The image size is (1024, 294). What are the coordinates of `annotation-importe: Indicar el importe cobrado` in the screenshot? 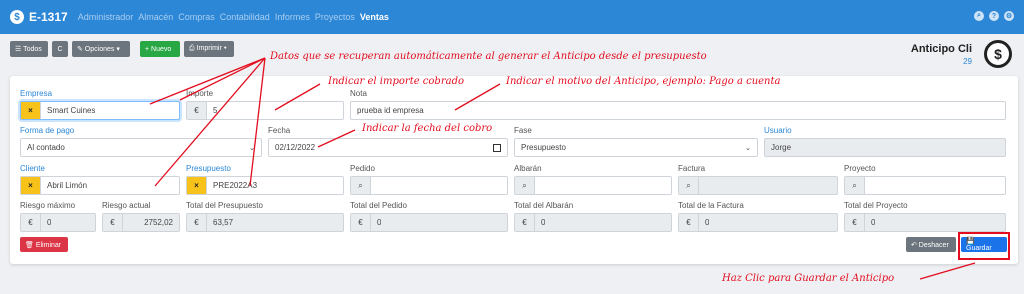 It's located at (396, 81).